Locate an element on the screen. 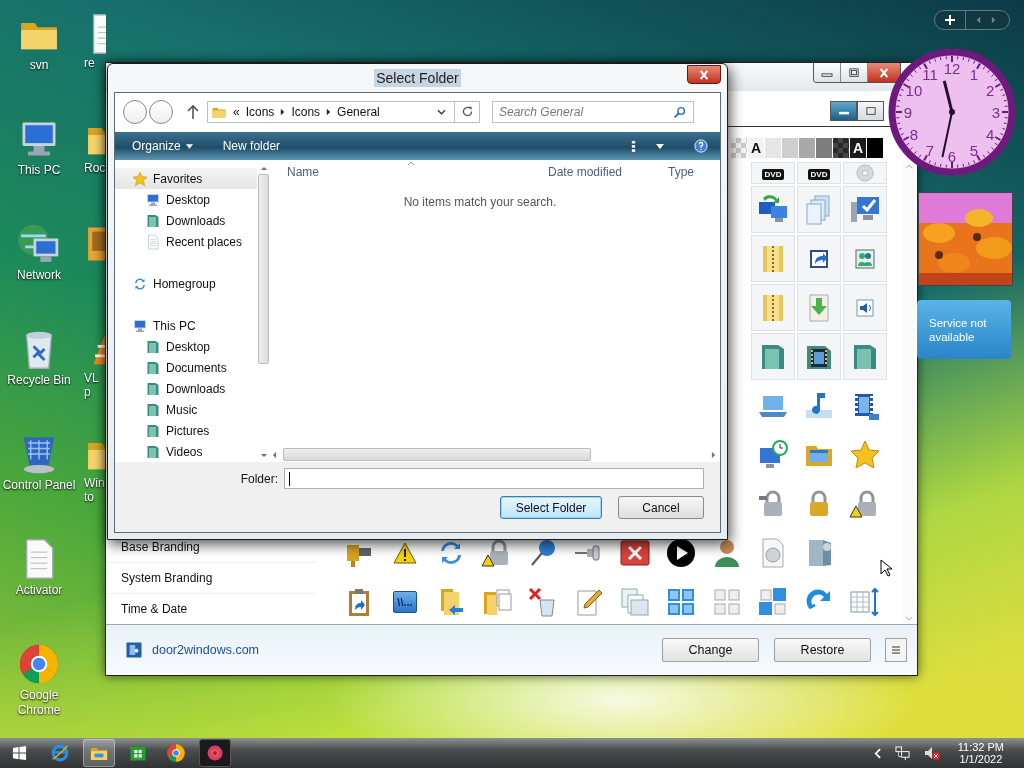 Image resolution: width=1024 pixels, height=768 pixels. previous-icon is located at coordinates (978, 20).